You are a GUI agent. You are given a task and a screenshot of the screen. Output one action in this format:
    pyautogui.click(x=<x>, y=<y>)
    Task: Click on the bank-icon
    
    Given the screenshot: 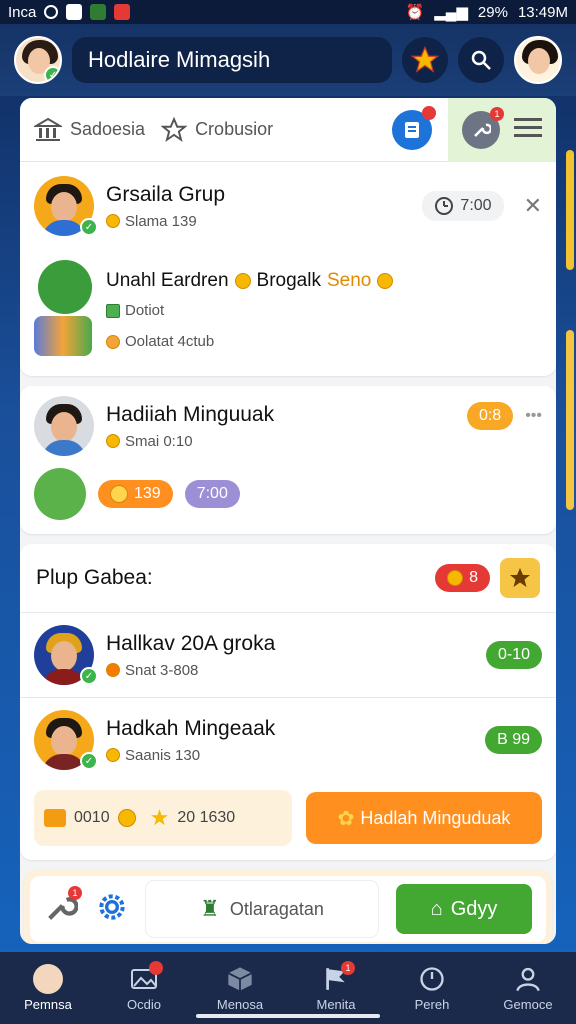 What is the action you would take?
    pyautogui.click(x=48, y=129)
    